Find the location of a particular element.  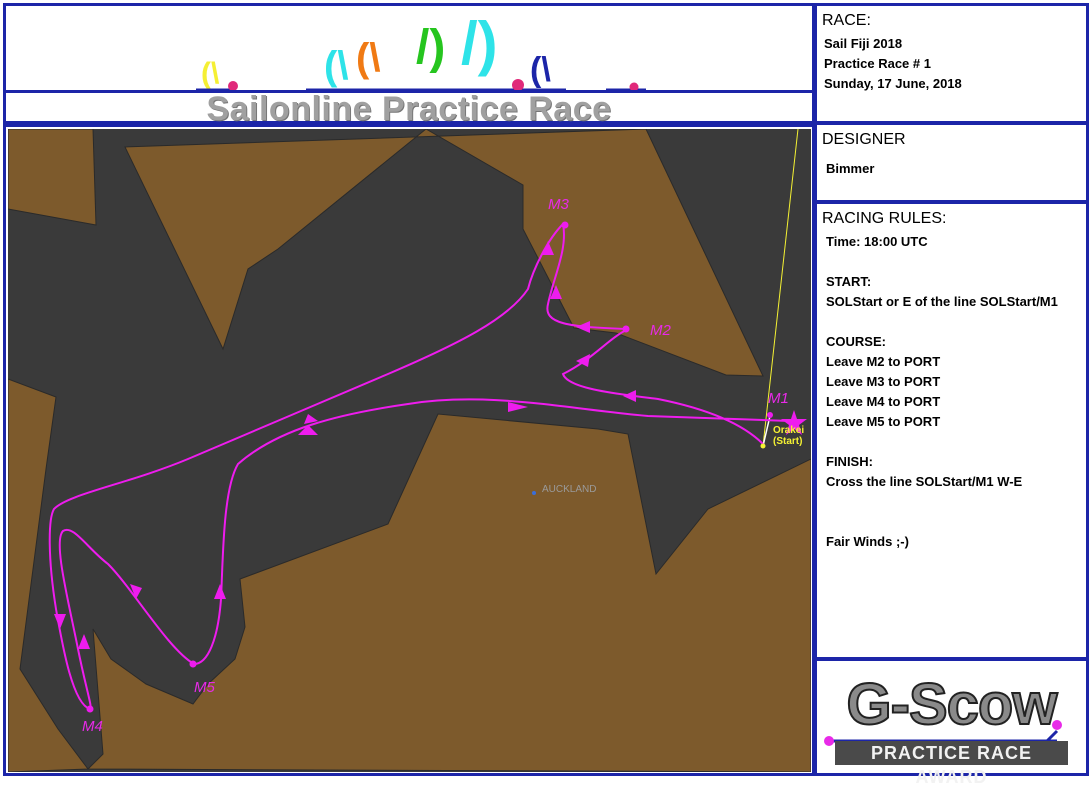

start-point is located at coordinates (763, 446).